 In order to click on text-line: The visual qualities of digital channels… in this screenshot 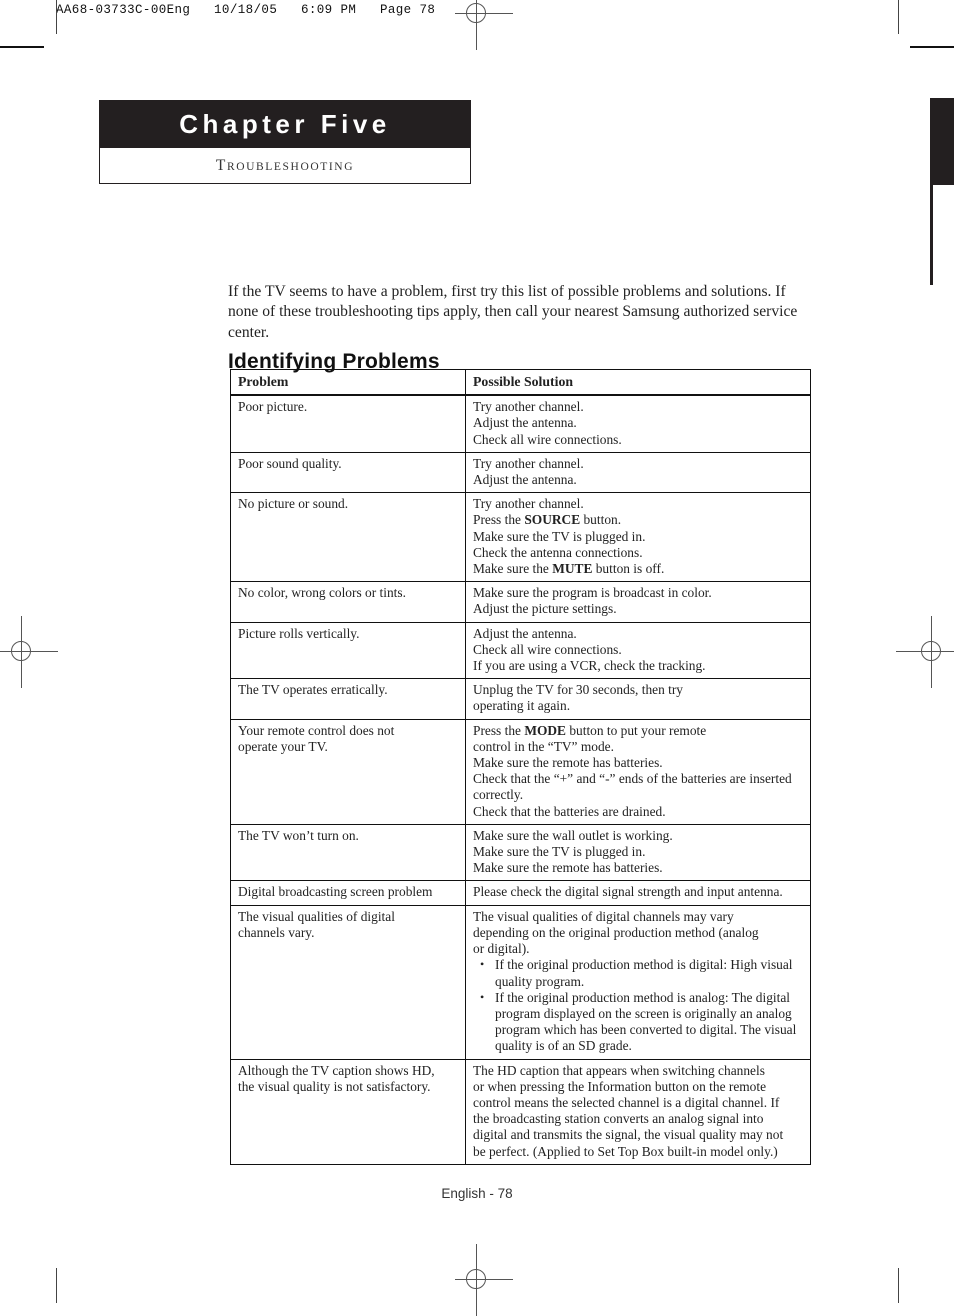, I will do `click(603, 916)`.